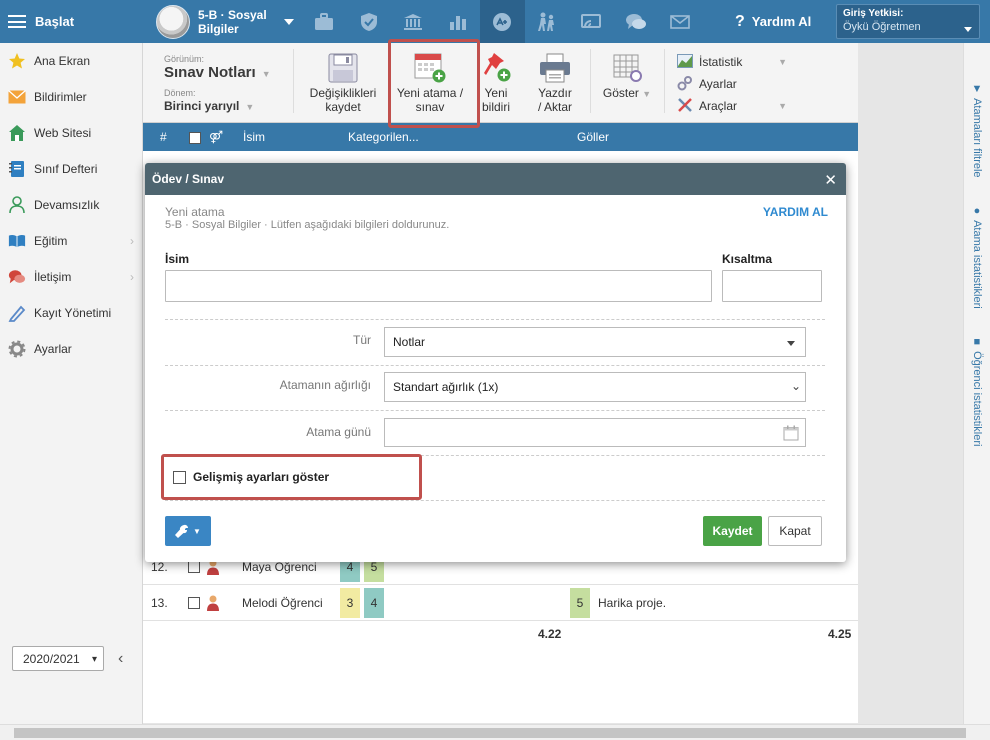 The height and width of the screenshot is (740, 990). I want to click on sidebar-item-attendance: Devamsızlık, so click(71, 205).